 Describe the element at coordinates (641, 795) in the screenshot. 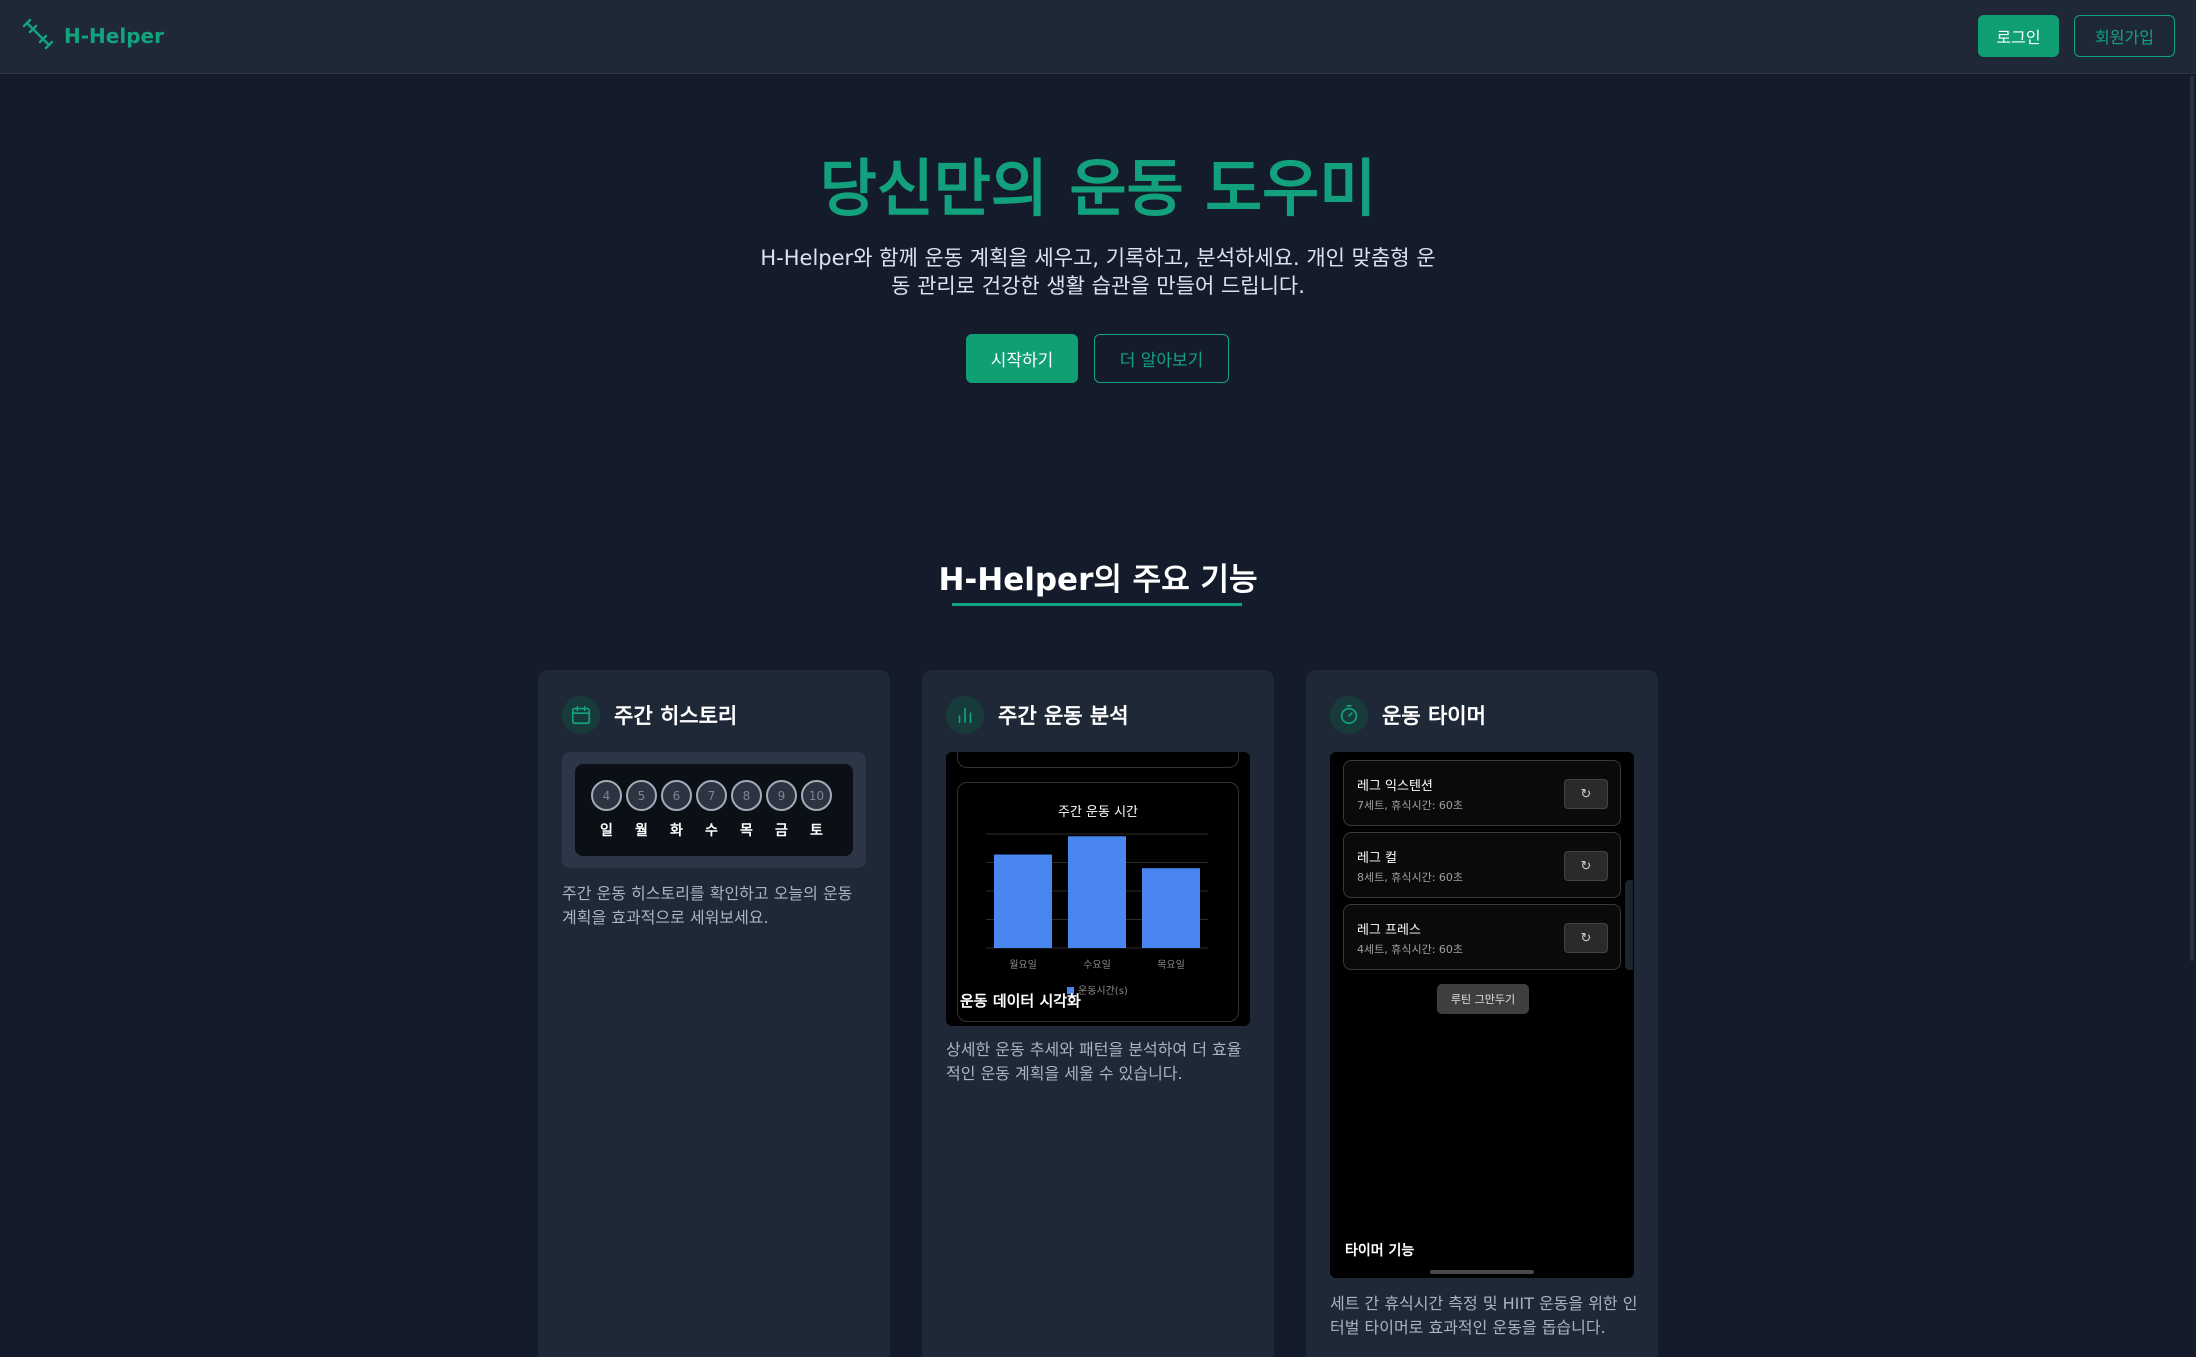

I see `day-number: 5` at that location.